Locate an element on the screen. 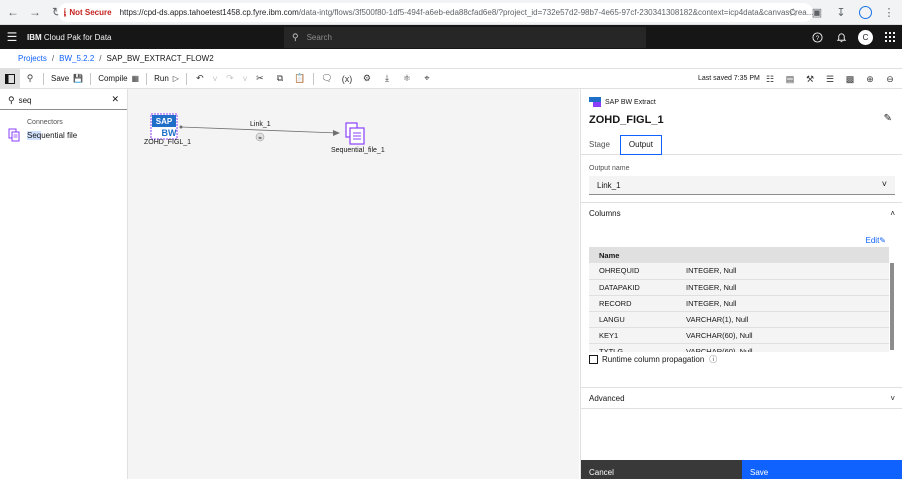 The width and height of the screenshot is (902, 479). panel-footer: Cancel Save is located at coordinates (741, 469).